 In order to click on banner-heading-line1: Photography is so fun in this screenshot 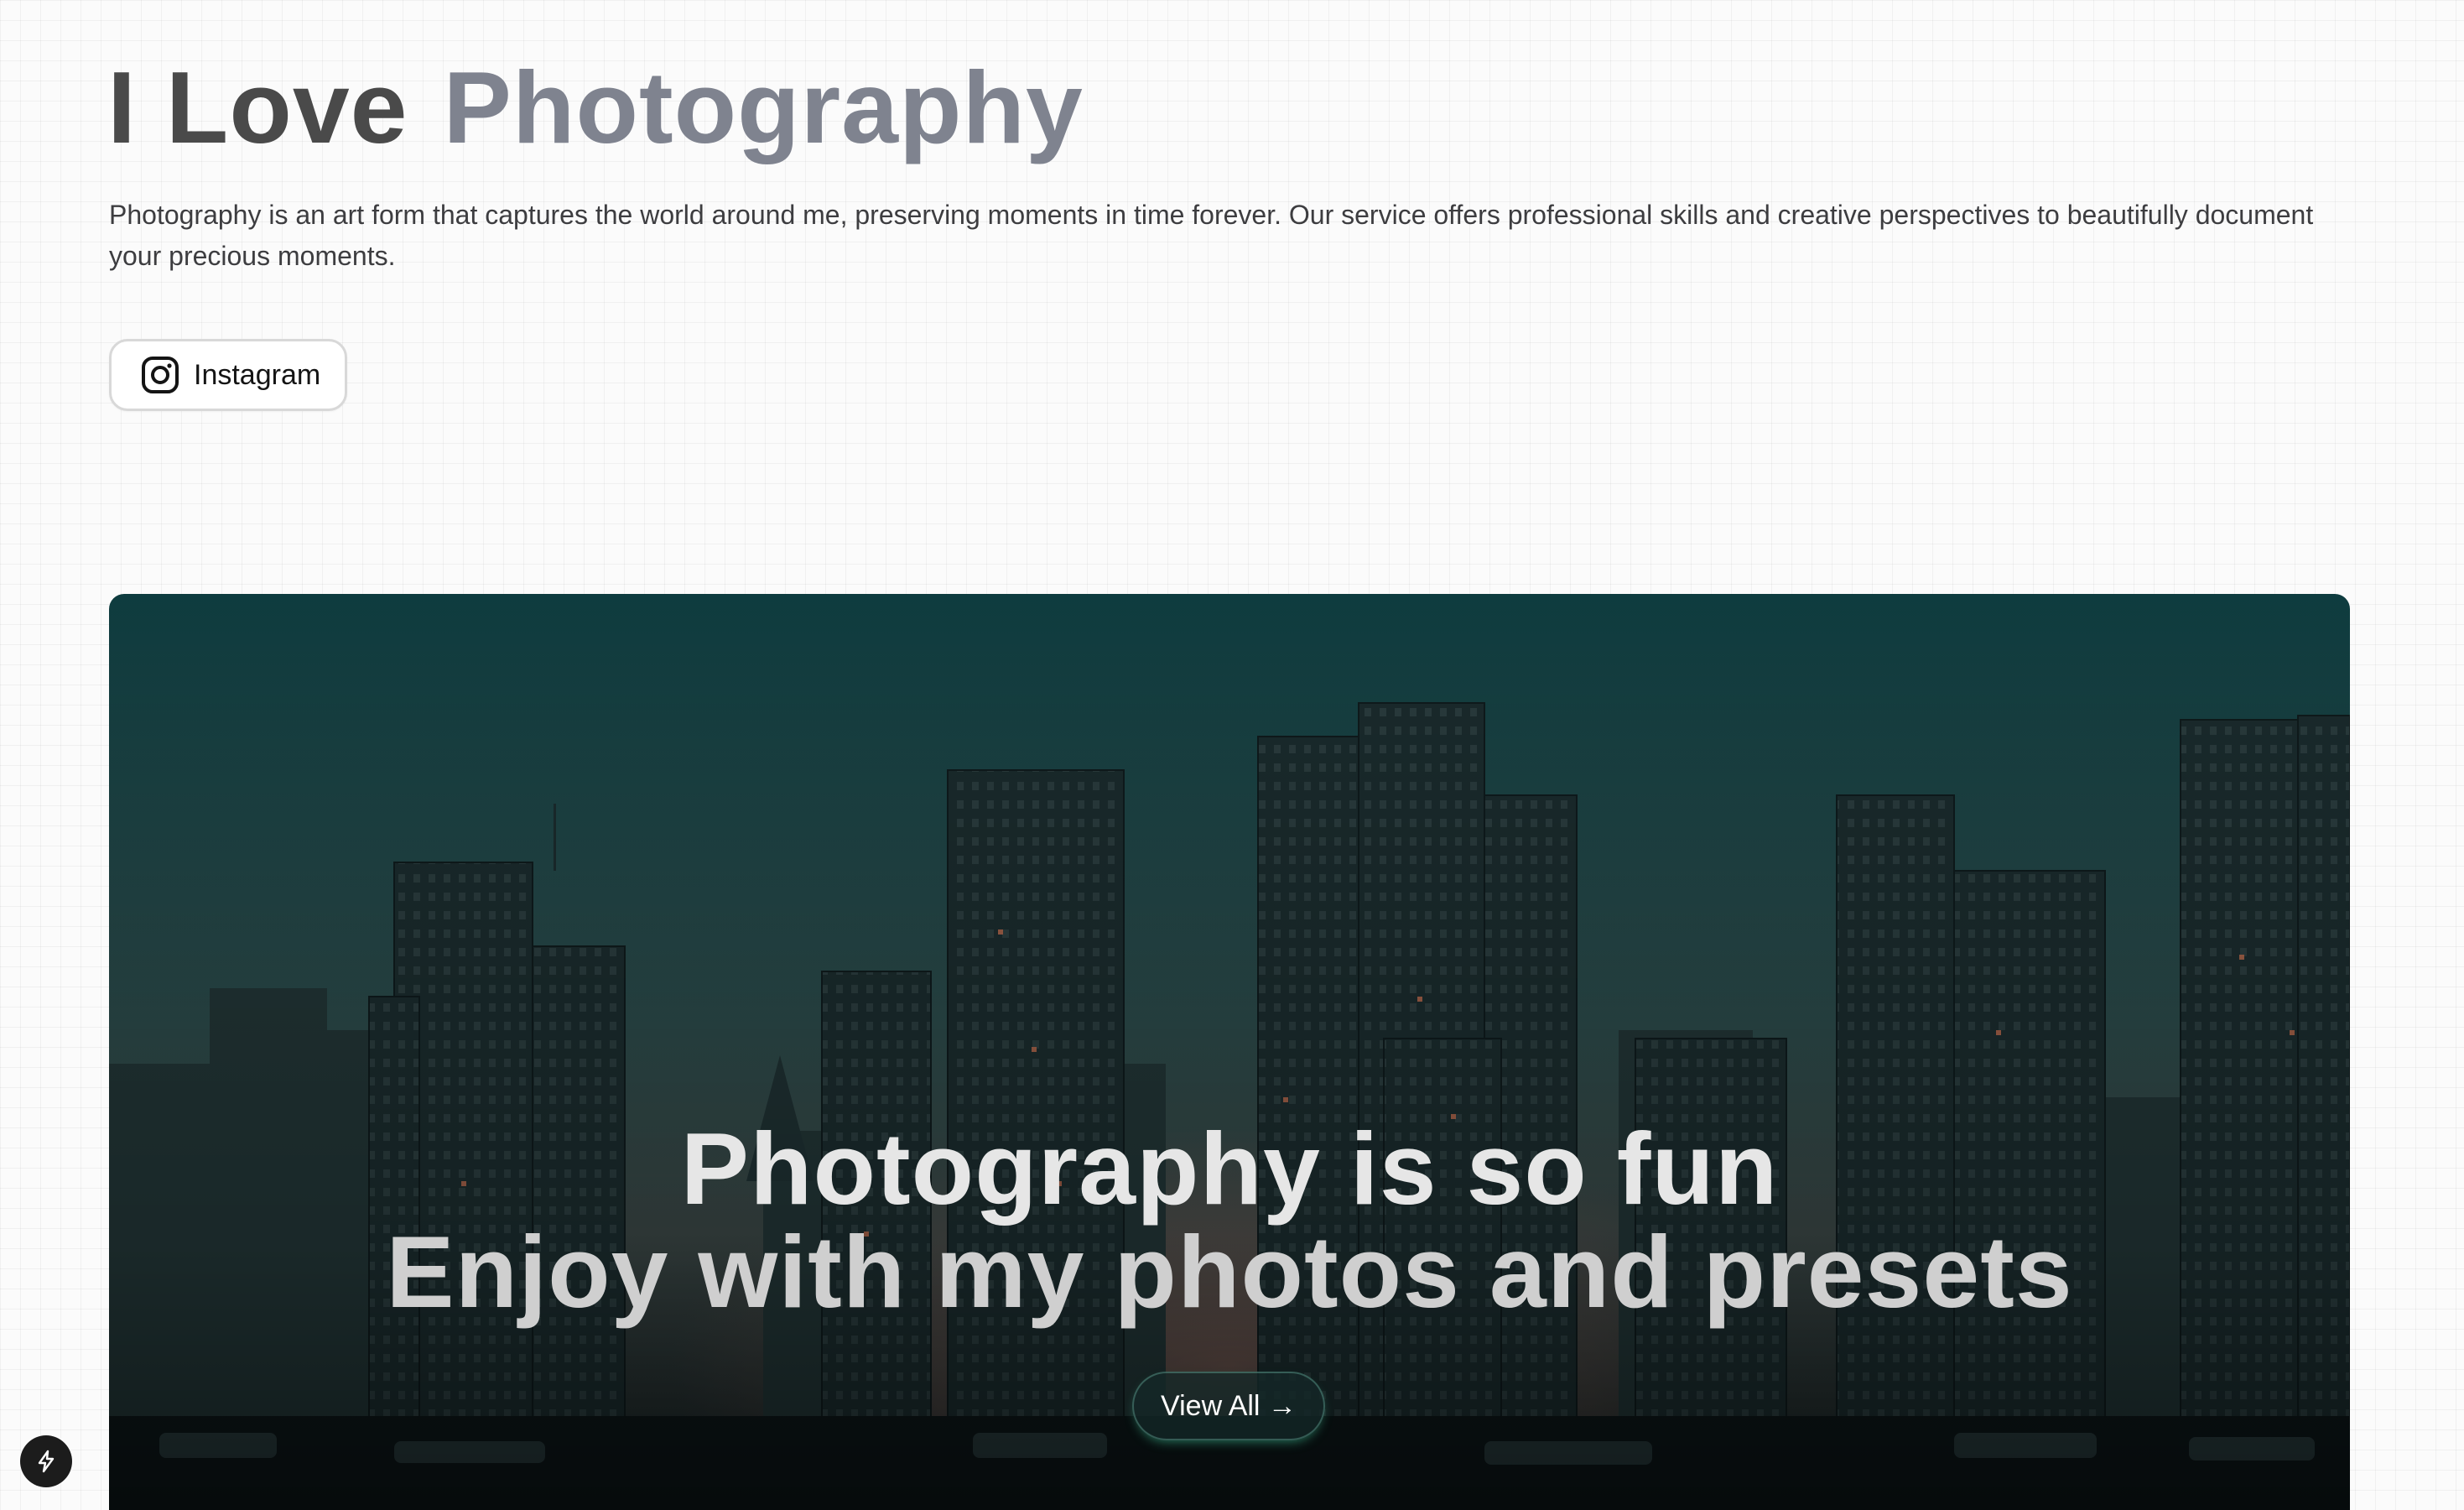, I will do `click(1229, 1169)`.